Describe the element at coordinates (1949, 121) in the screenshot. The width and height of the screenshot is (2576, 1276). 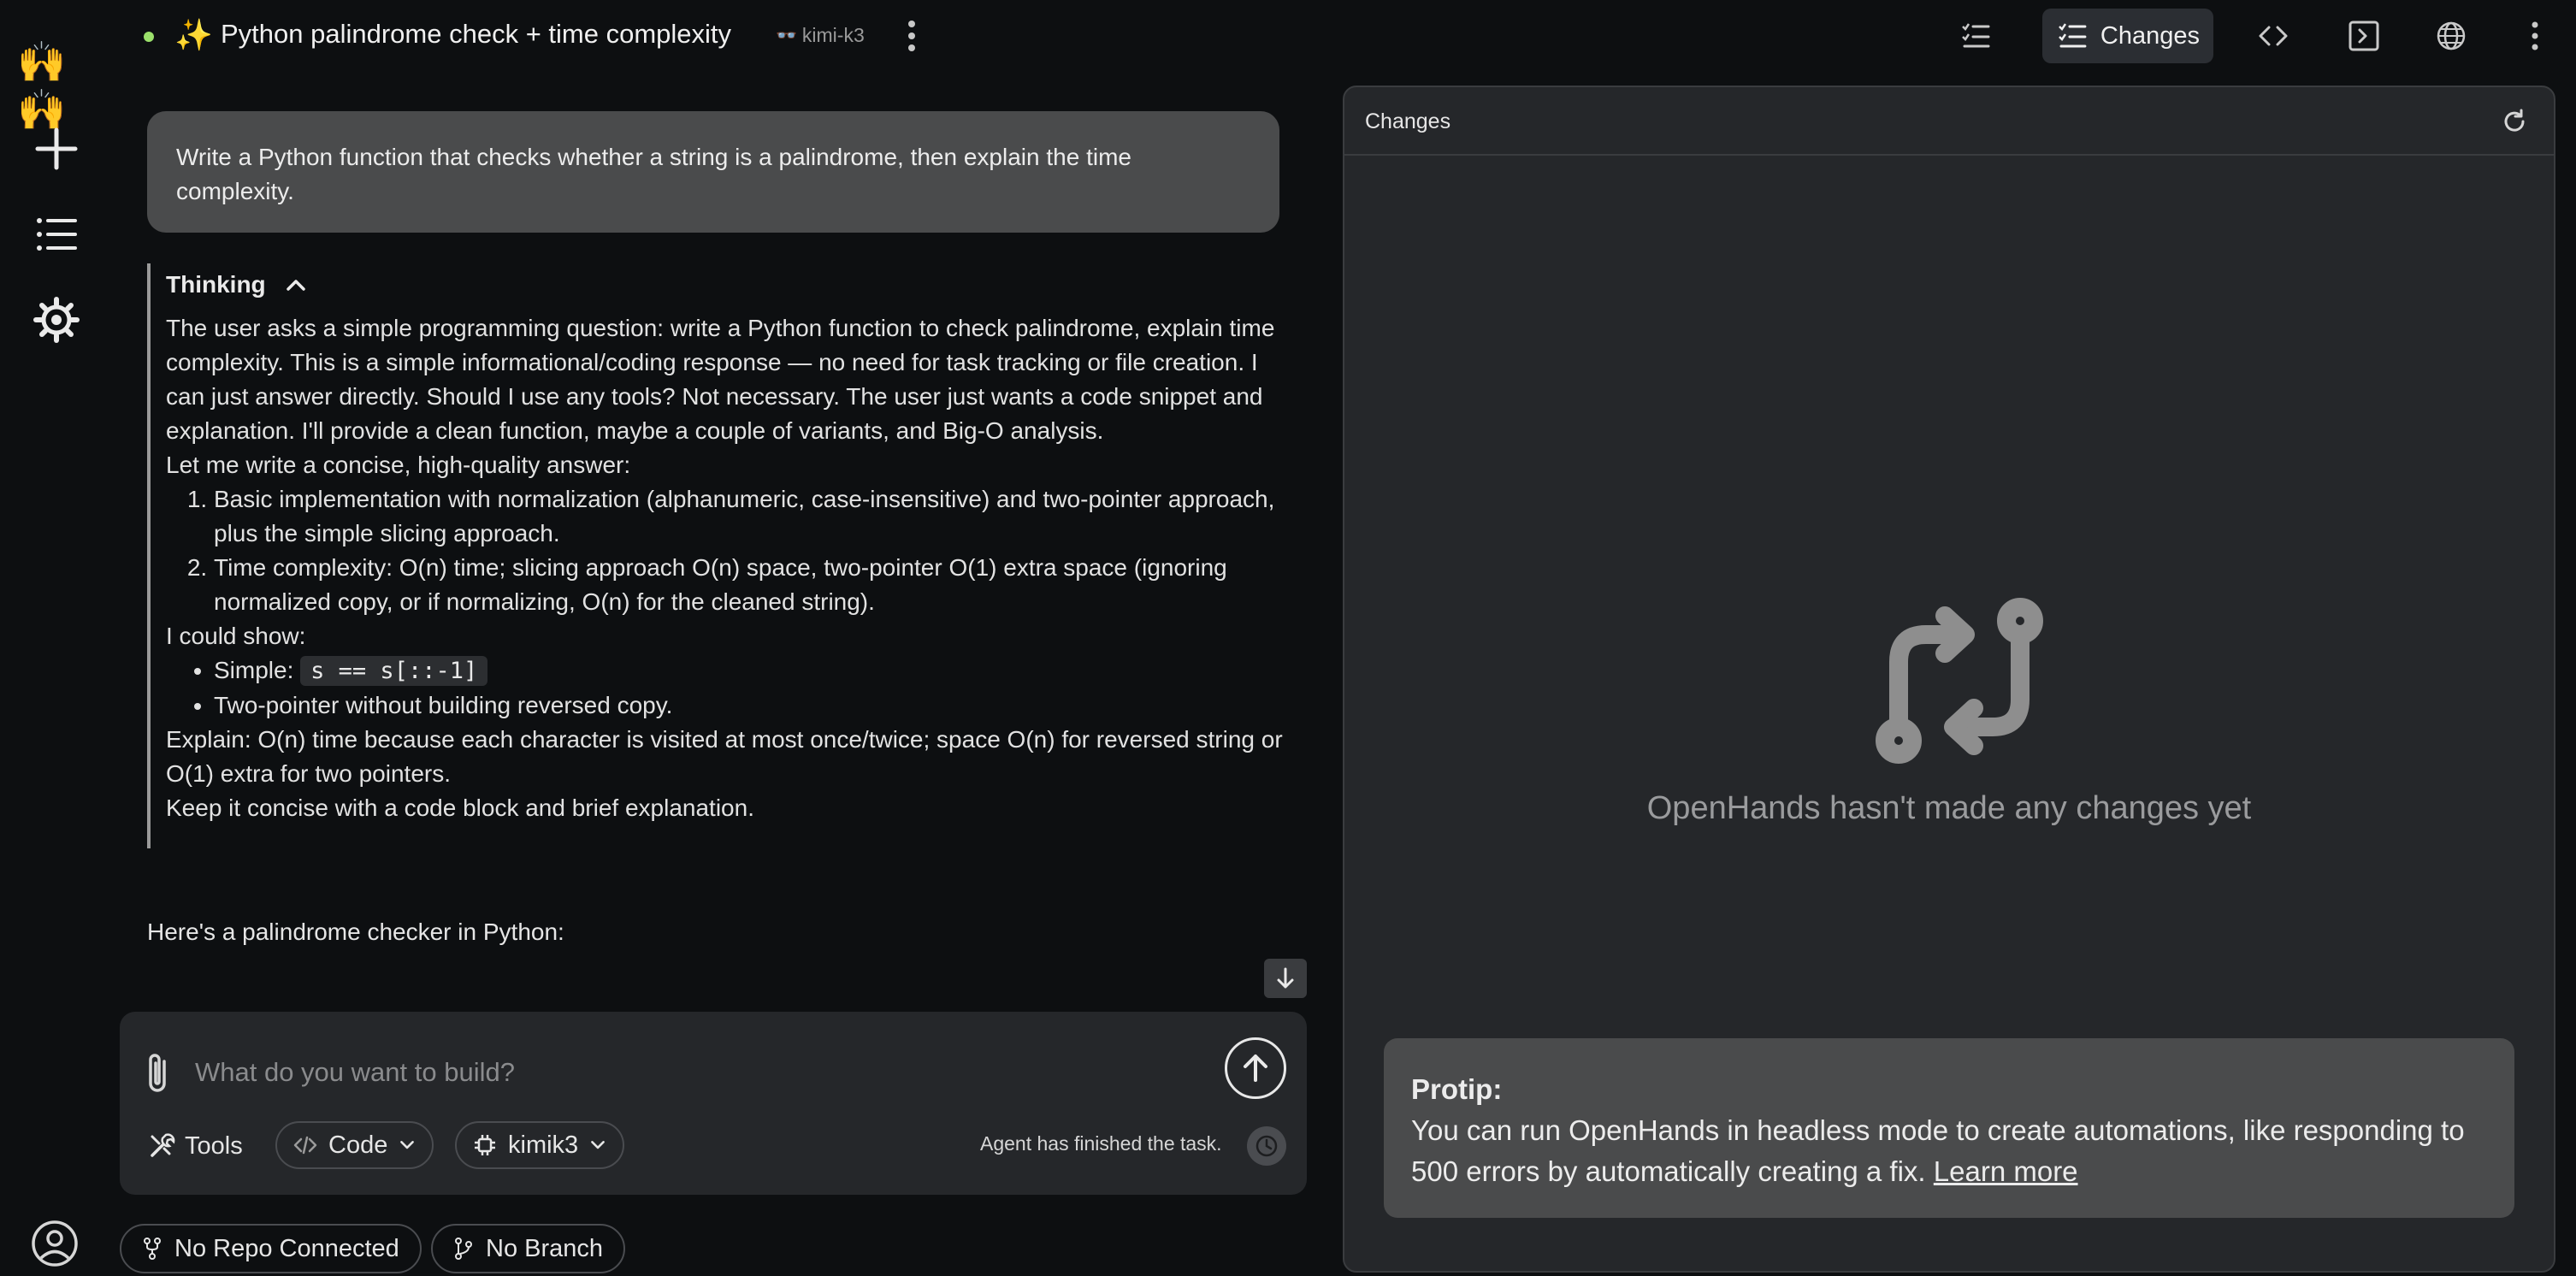
I see `panel-header: Changes` at that location.